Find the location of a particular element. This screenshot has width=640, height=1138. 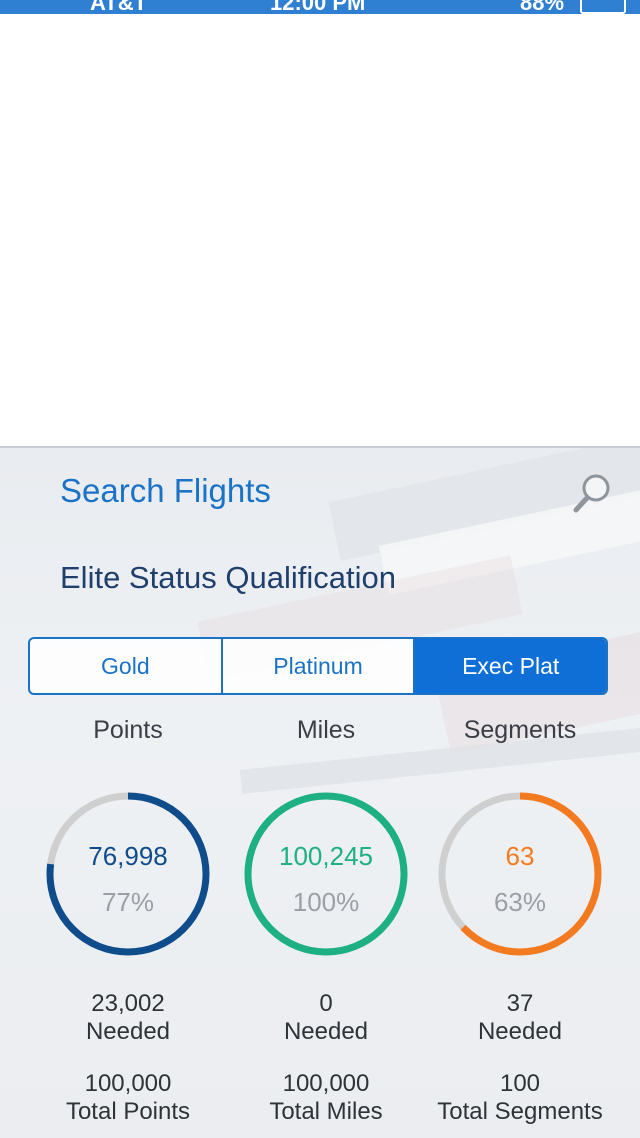

status-bar: AT&T 12:00 PM 88% is located at coordinates (320, 7).